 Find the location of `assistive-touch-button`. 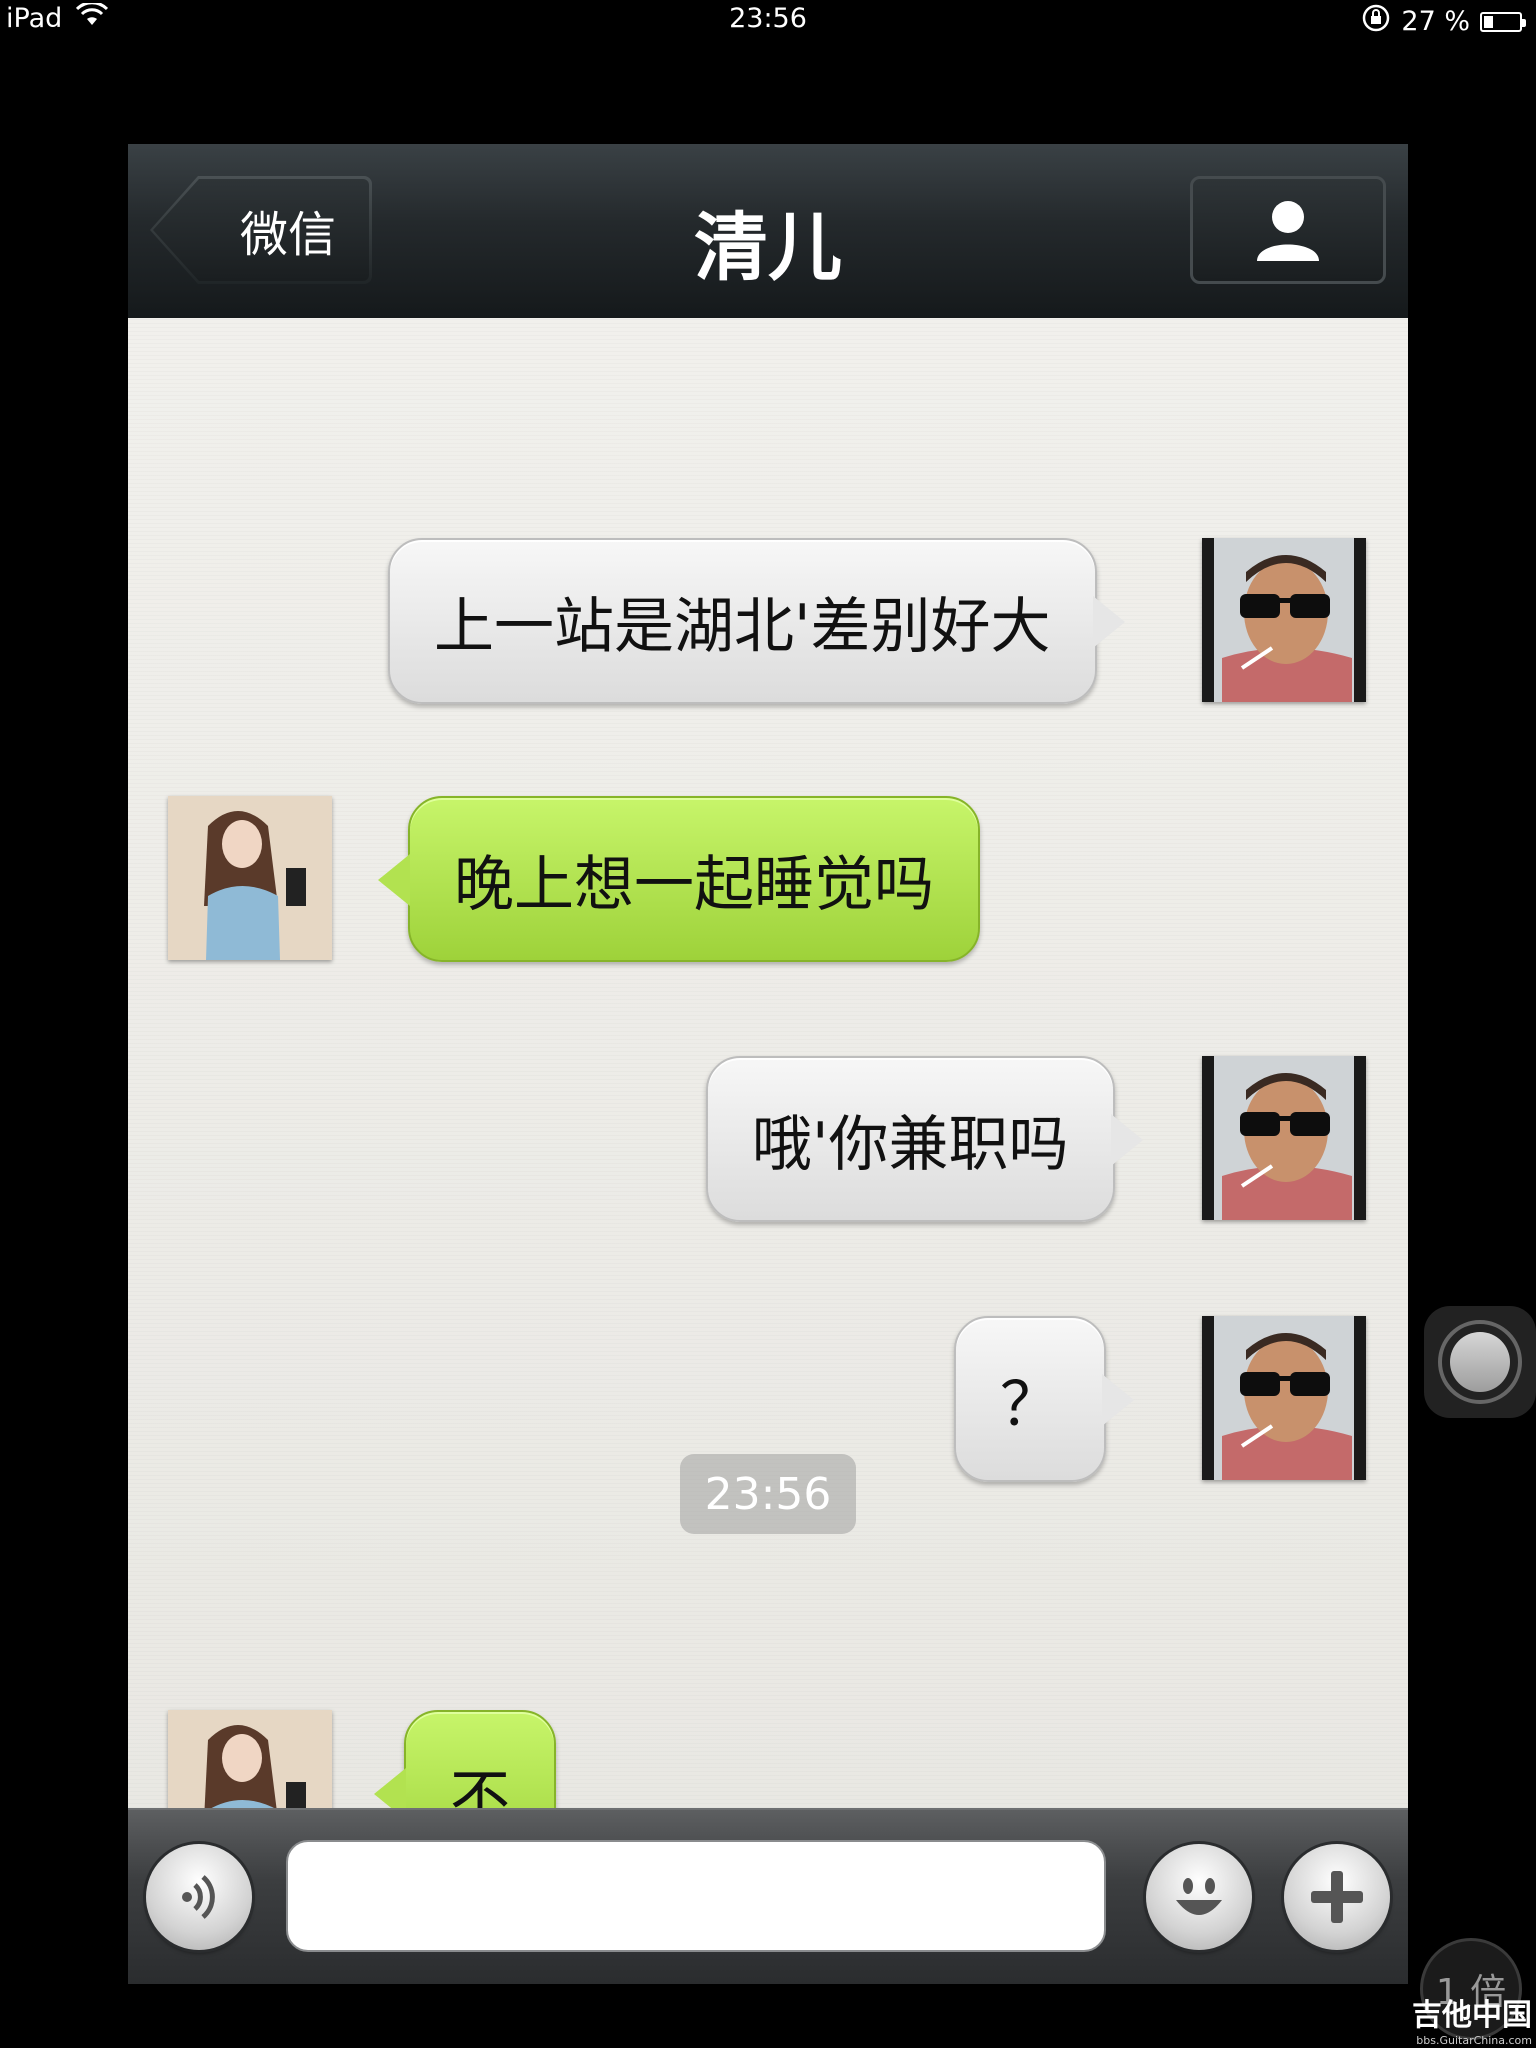

assistive-touch-button is located at coordinates (1480, 1362).